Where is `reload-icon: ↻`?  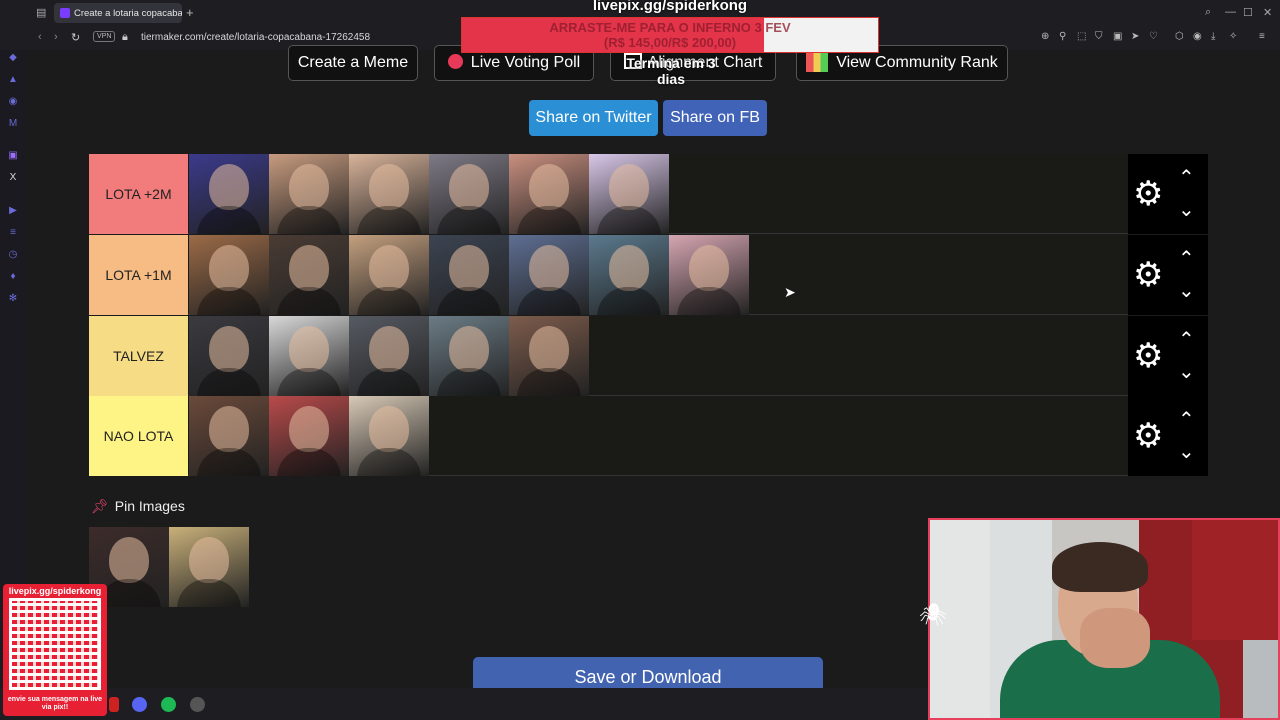 reload-icon: ↻ is located at coordinates (75, 37).